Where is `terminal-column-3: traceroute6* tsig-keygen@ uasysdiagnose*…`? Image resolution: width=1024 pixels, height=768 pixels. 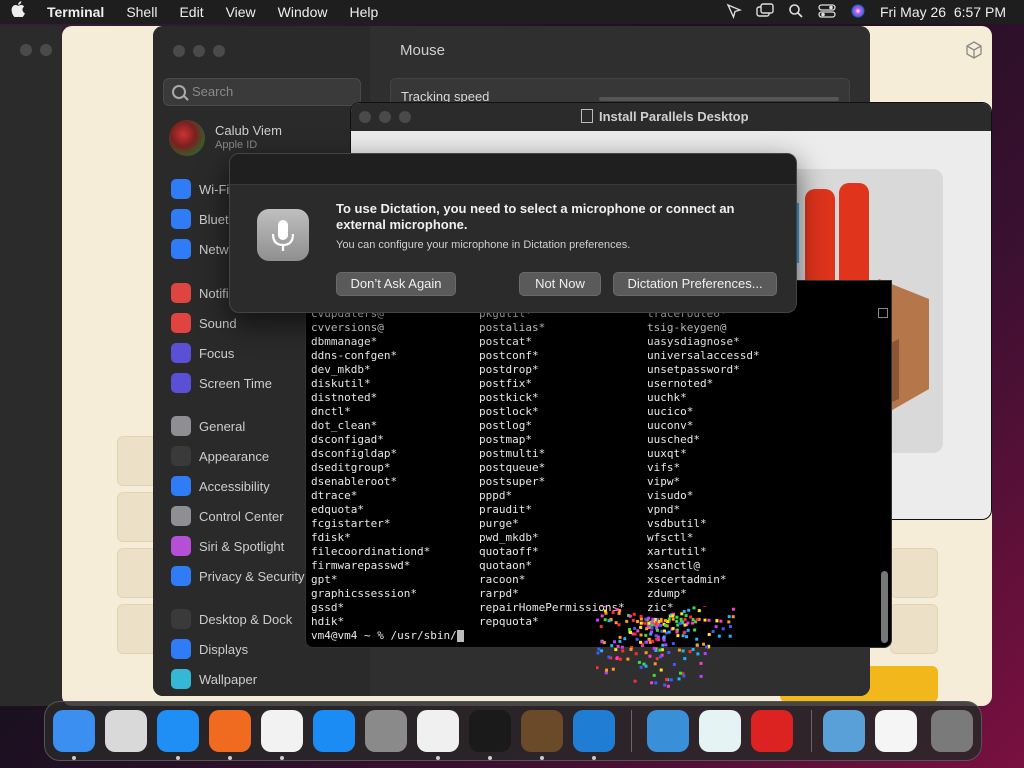
terminal-column-3: traceroute6* tsig-keygen@ uasysdiagnose*… is located at coordinates (703, 460).